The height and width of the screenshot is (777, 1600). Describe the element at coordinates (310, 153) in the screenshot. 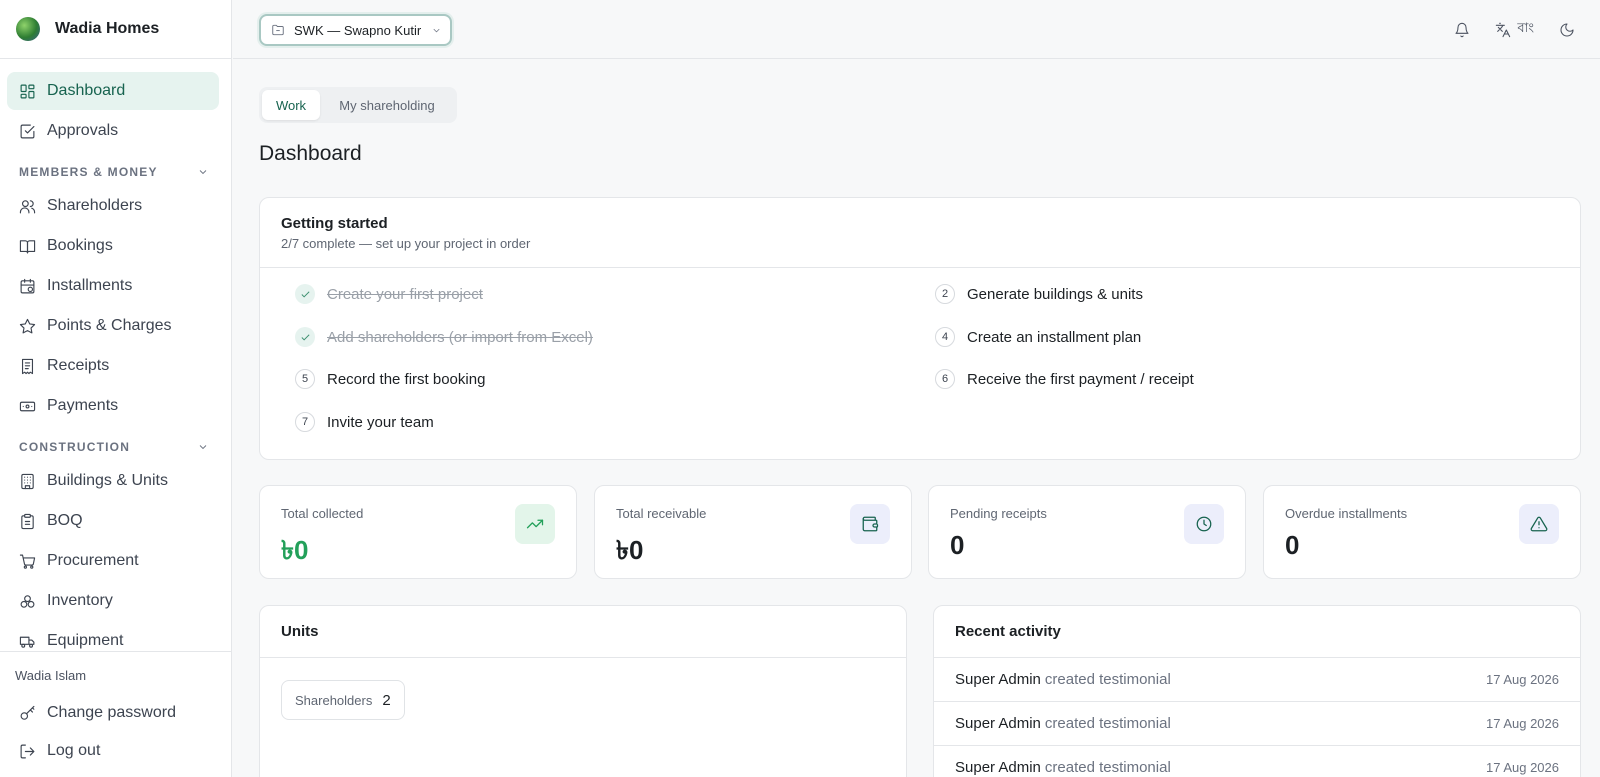

I see `page-title: Dashboard` at that location.